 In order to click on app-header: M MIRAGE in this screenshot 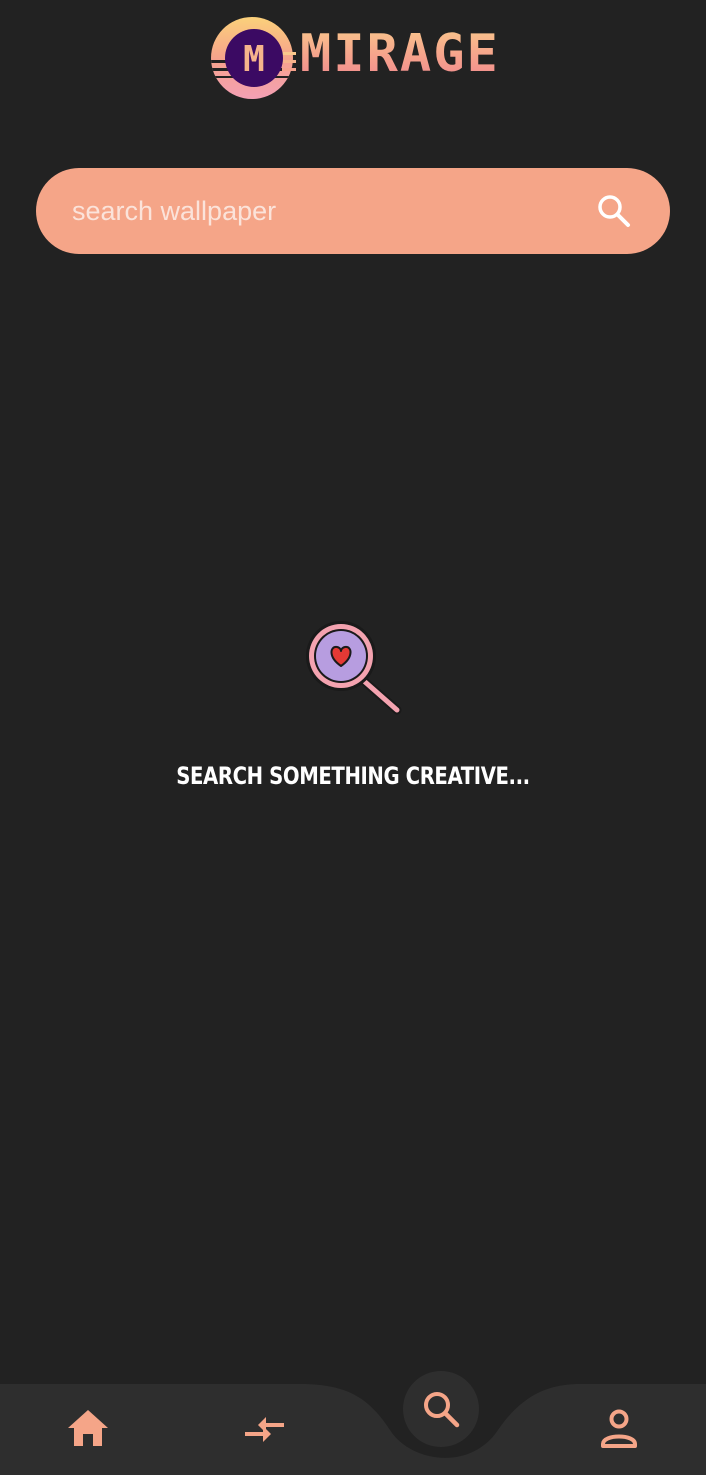, I will do `click(353, 55)`.